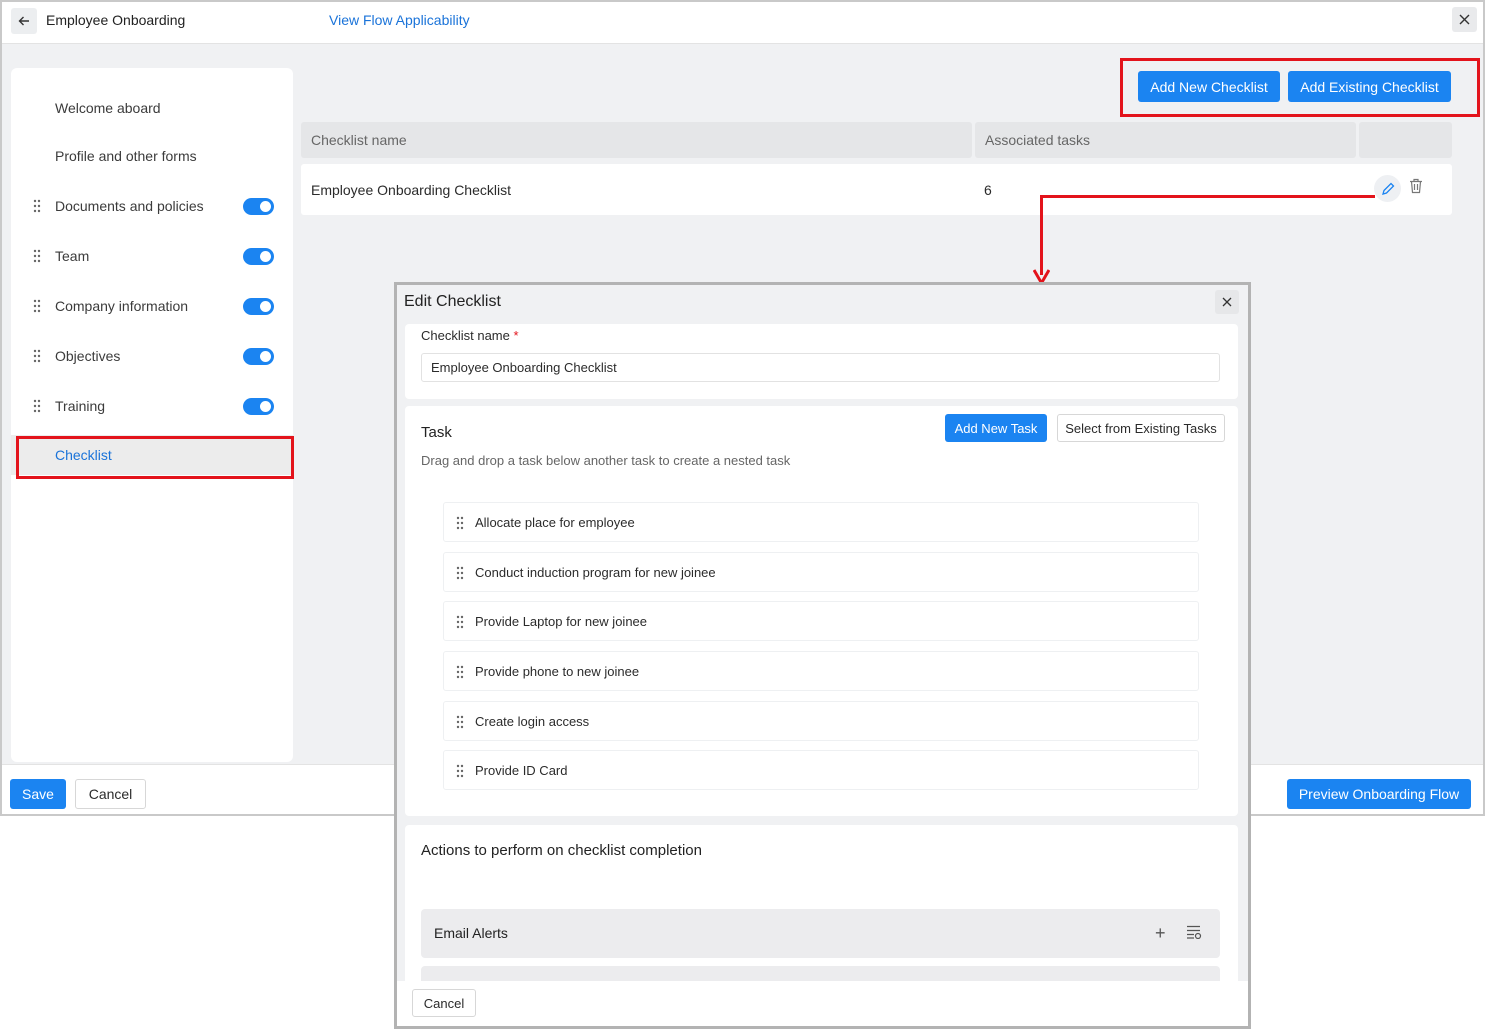 The width and height of the screenshot is (1485, 1029). Describe the element at coordinates (80, 406) in the screenshot. I see `sidebar-item-label: Training` at that location.